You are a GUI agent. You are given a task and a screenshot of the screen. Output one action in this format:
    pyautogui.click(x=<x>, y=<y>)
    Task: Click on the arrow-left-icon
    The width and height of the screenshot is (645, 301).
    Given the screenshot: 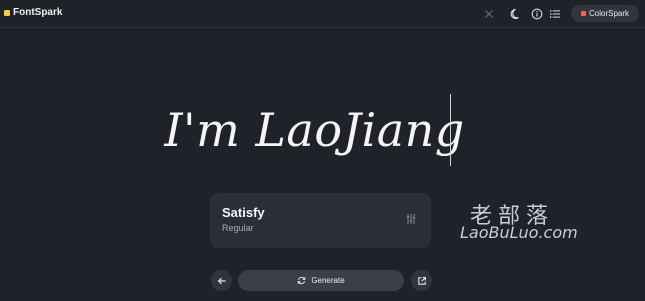 What is the action you would take?
    pyautogui.click(x=221, y=280)
    